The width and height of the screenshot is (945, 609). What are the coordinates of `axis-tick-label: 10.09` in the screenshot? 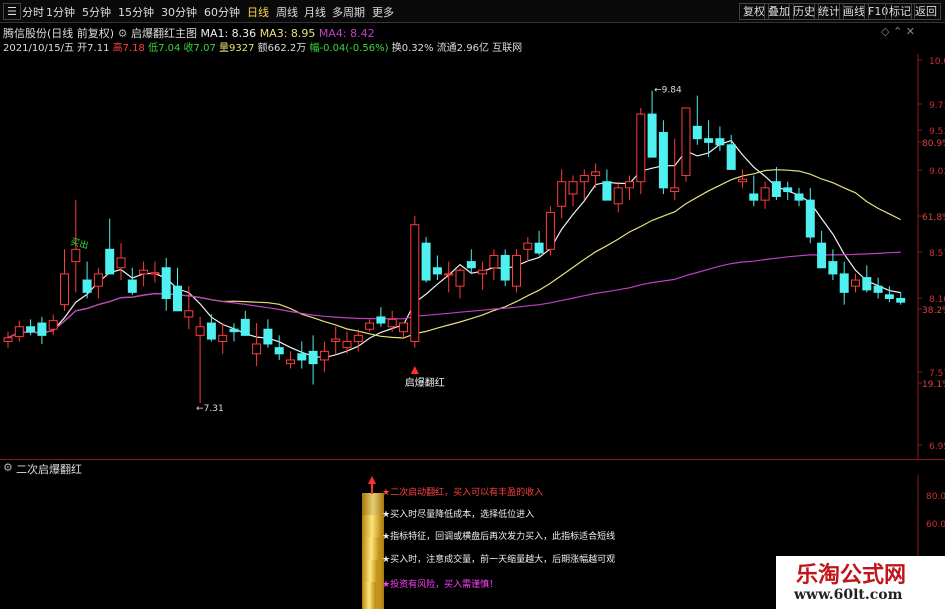 It's located at (937, 62).